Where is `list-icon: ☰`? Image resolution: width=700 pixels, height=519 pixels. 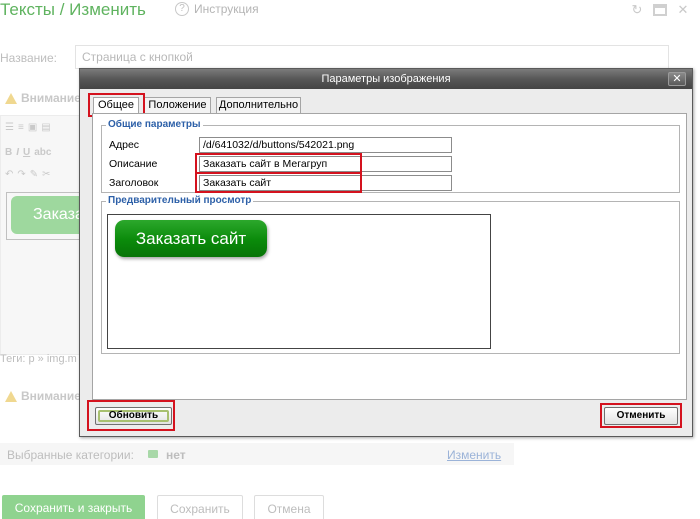
list-icon: ☰ is located at coordinates (9, 127).